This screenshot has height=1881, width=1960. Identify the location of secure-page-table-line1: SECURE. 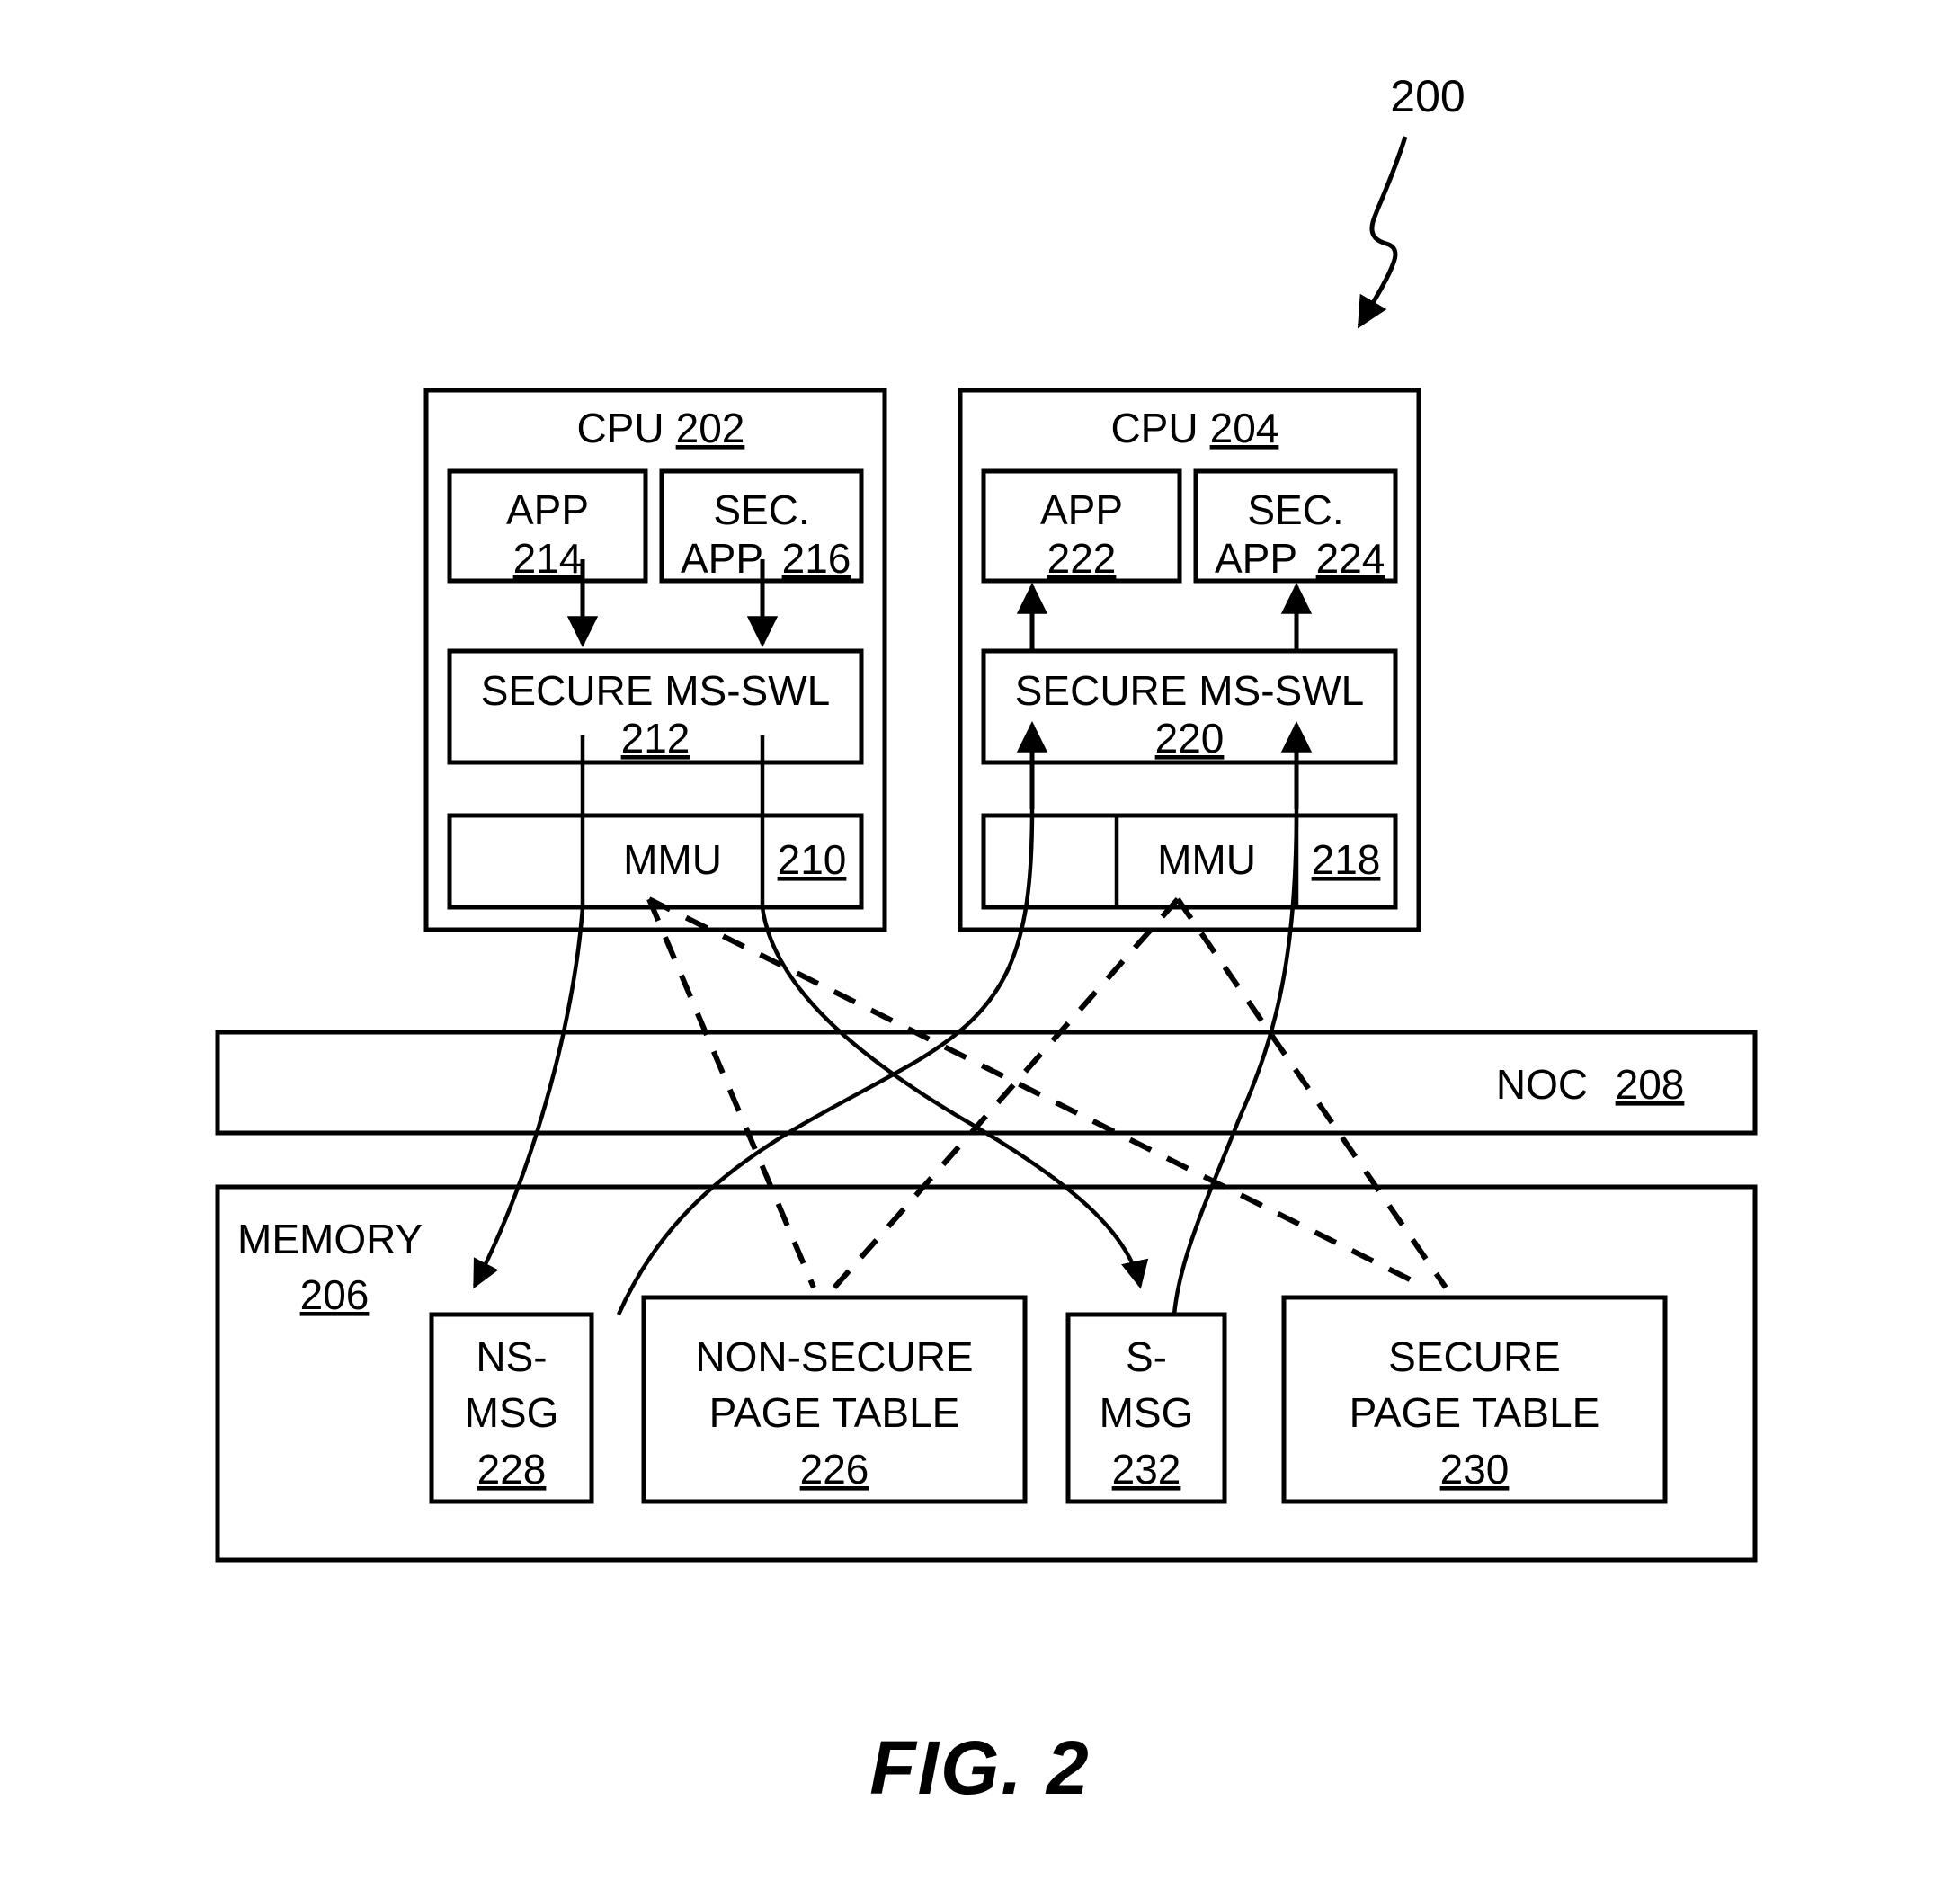
(1475, 1357).